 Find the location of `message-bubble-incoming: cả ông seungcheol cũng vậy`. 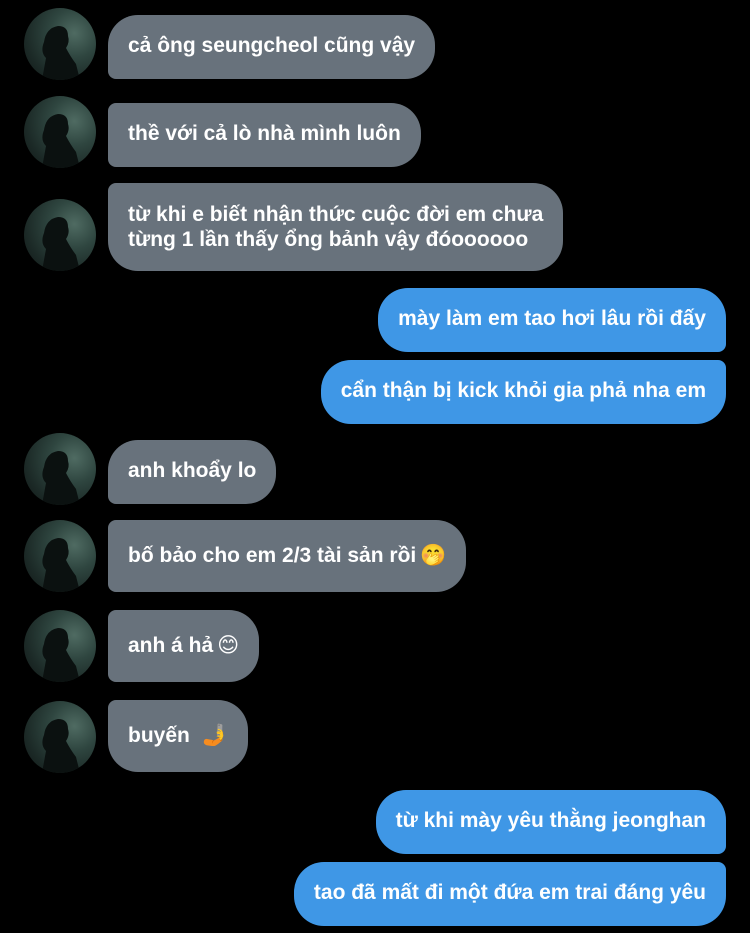

message-bubble-incoming: cả ông seungcheol cũng vậy is located at coordinates (272, 47).